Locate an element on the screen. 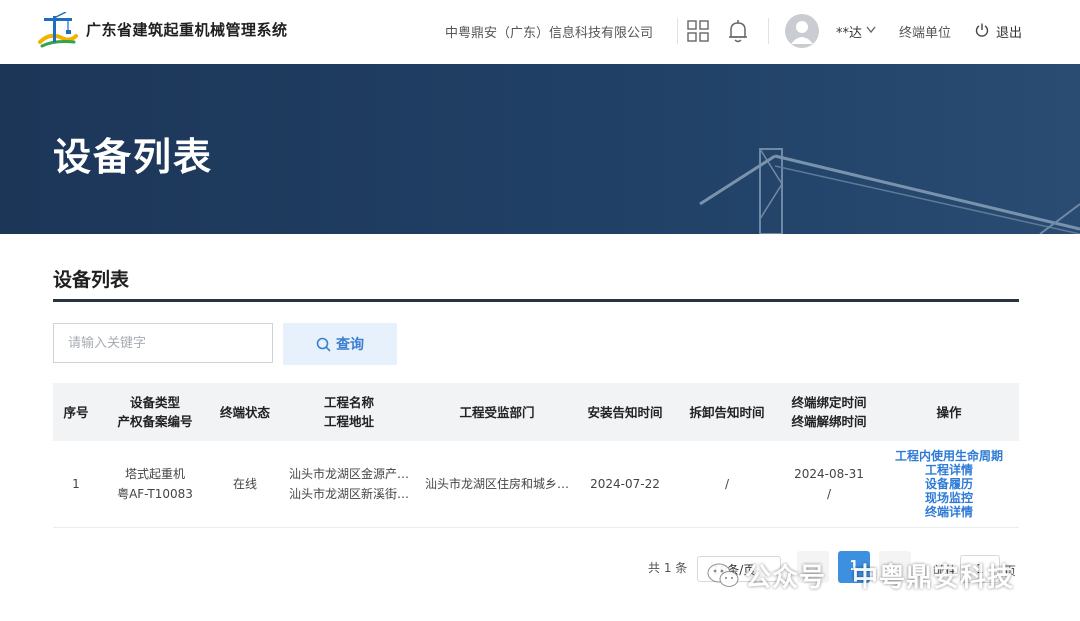 The height and width of the screenshot is (621, 1080). user-icon is located at coordinates (802, 32).